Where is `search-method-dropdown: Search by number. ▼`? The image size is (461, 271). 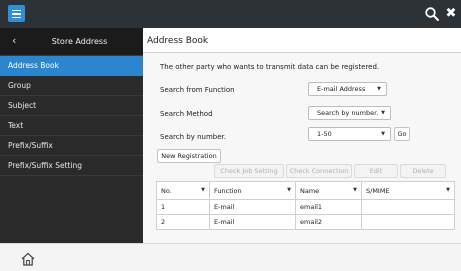
search-method-dropdown: Search by number. ▼ is located at coordinates (349, 113).